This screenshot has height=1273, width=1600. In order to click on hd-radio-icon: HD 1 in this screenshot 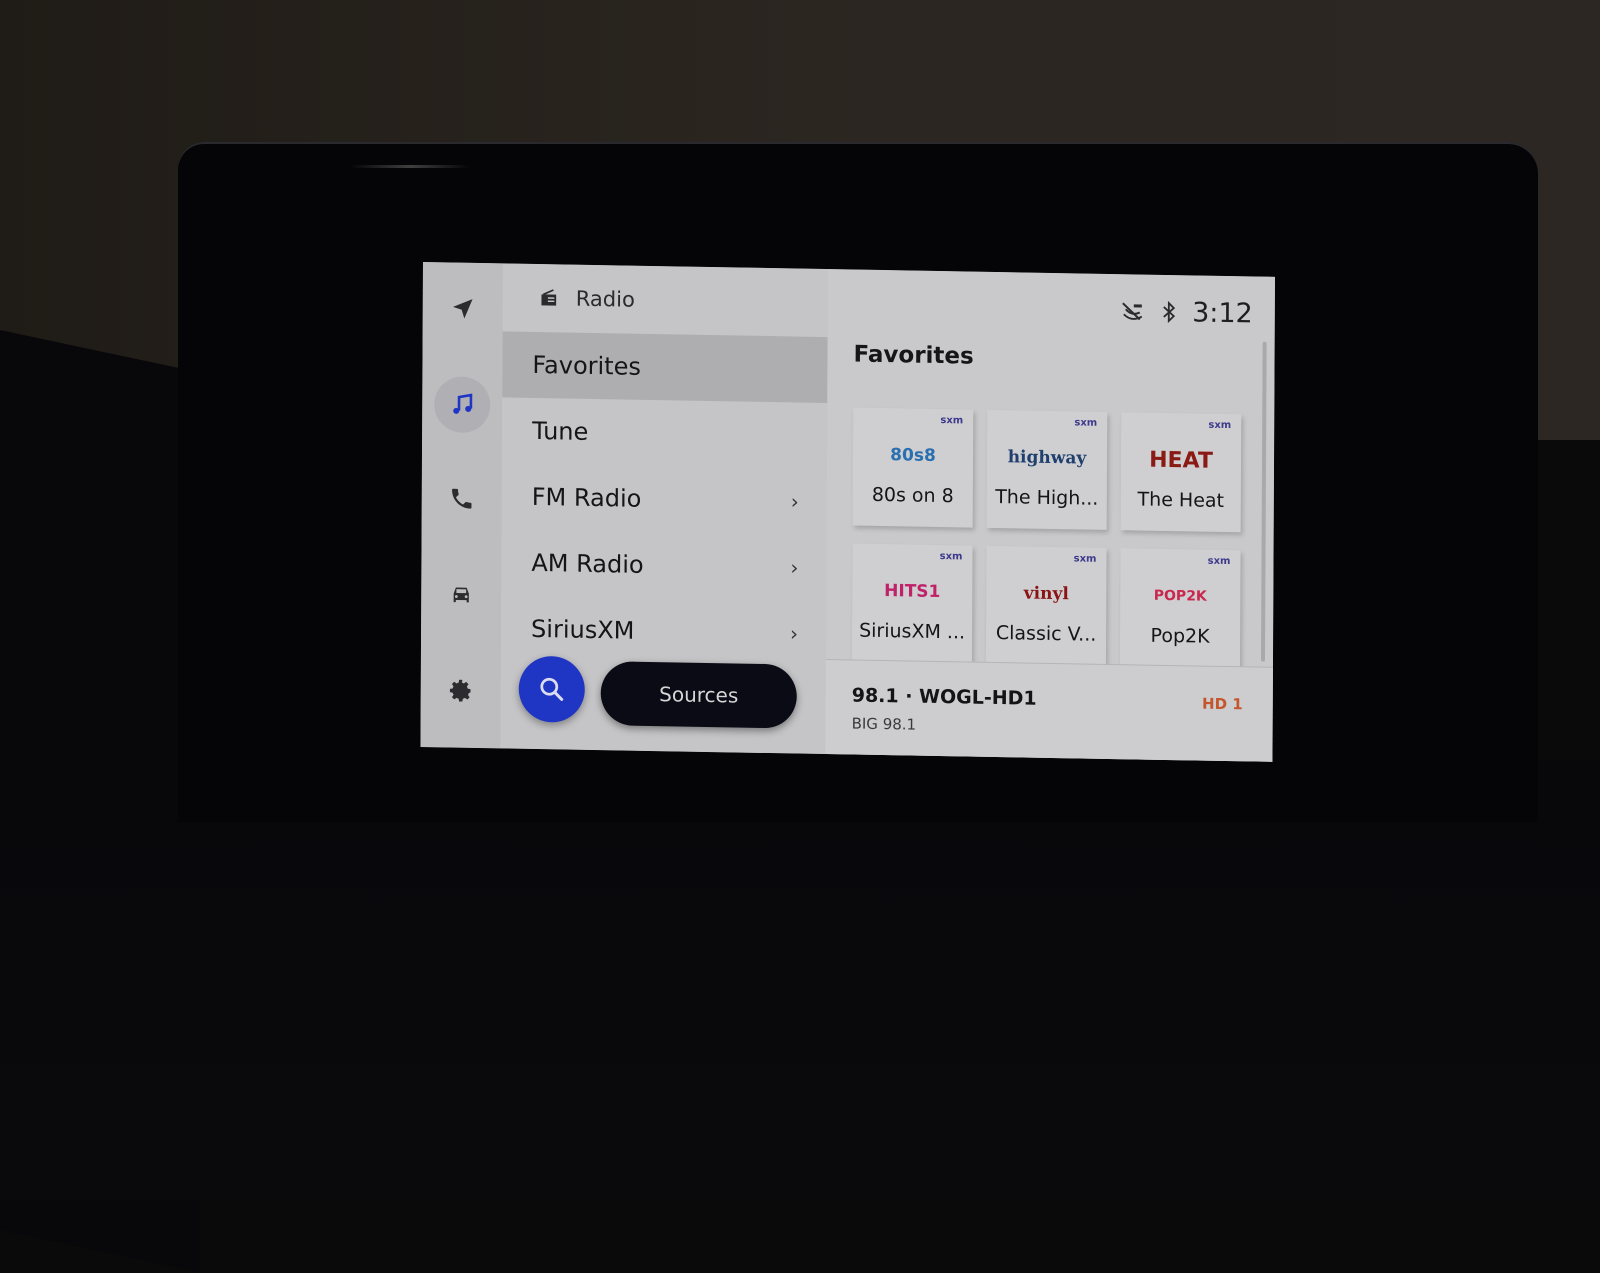, I will do `click(1222, 704)`.